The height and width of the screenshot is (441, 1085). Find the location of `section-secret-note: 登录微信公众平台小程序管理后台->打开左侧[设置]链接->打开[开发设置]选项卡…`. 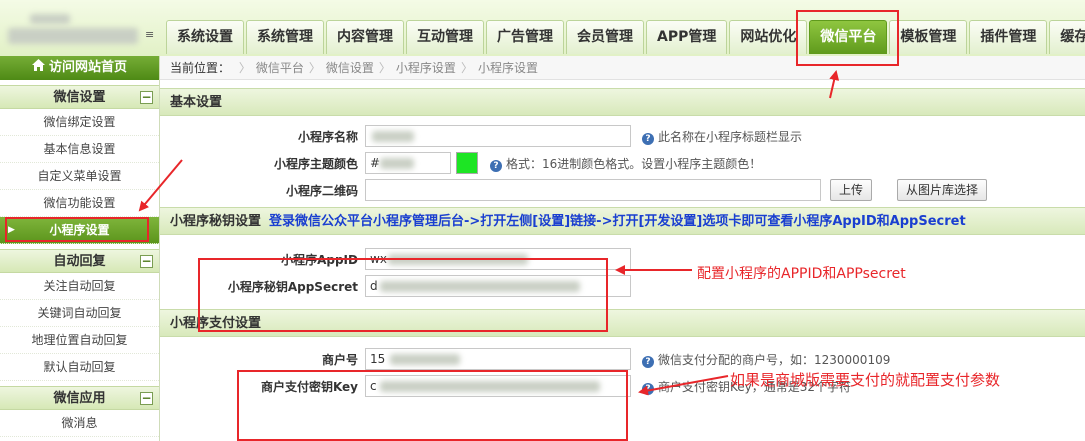

section-secret-note: 登录微信公众平台小程序管理后台->打开左侧[设置]链接->打开[开发设置]选项卡… is located at coordinates (617, 221).